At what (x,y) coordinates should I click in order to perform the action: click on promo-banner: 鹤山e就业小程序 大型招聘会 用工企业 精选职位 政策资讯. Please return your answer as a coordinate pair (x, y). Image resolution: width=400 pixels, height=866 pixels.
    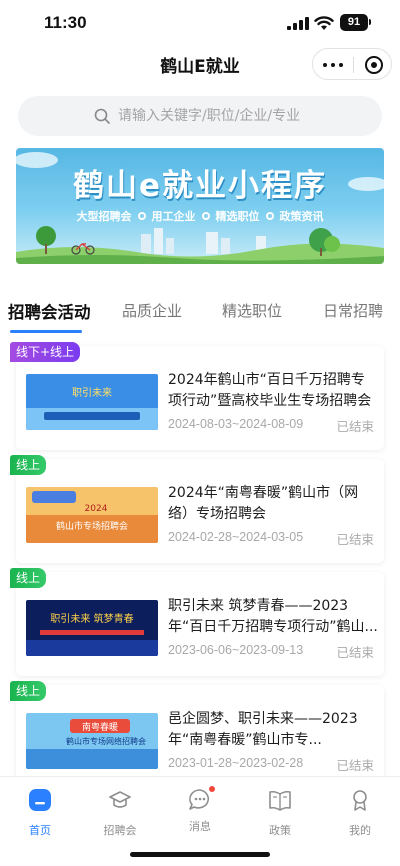
    Looking at the image, I should click on (200, 206).